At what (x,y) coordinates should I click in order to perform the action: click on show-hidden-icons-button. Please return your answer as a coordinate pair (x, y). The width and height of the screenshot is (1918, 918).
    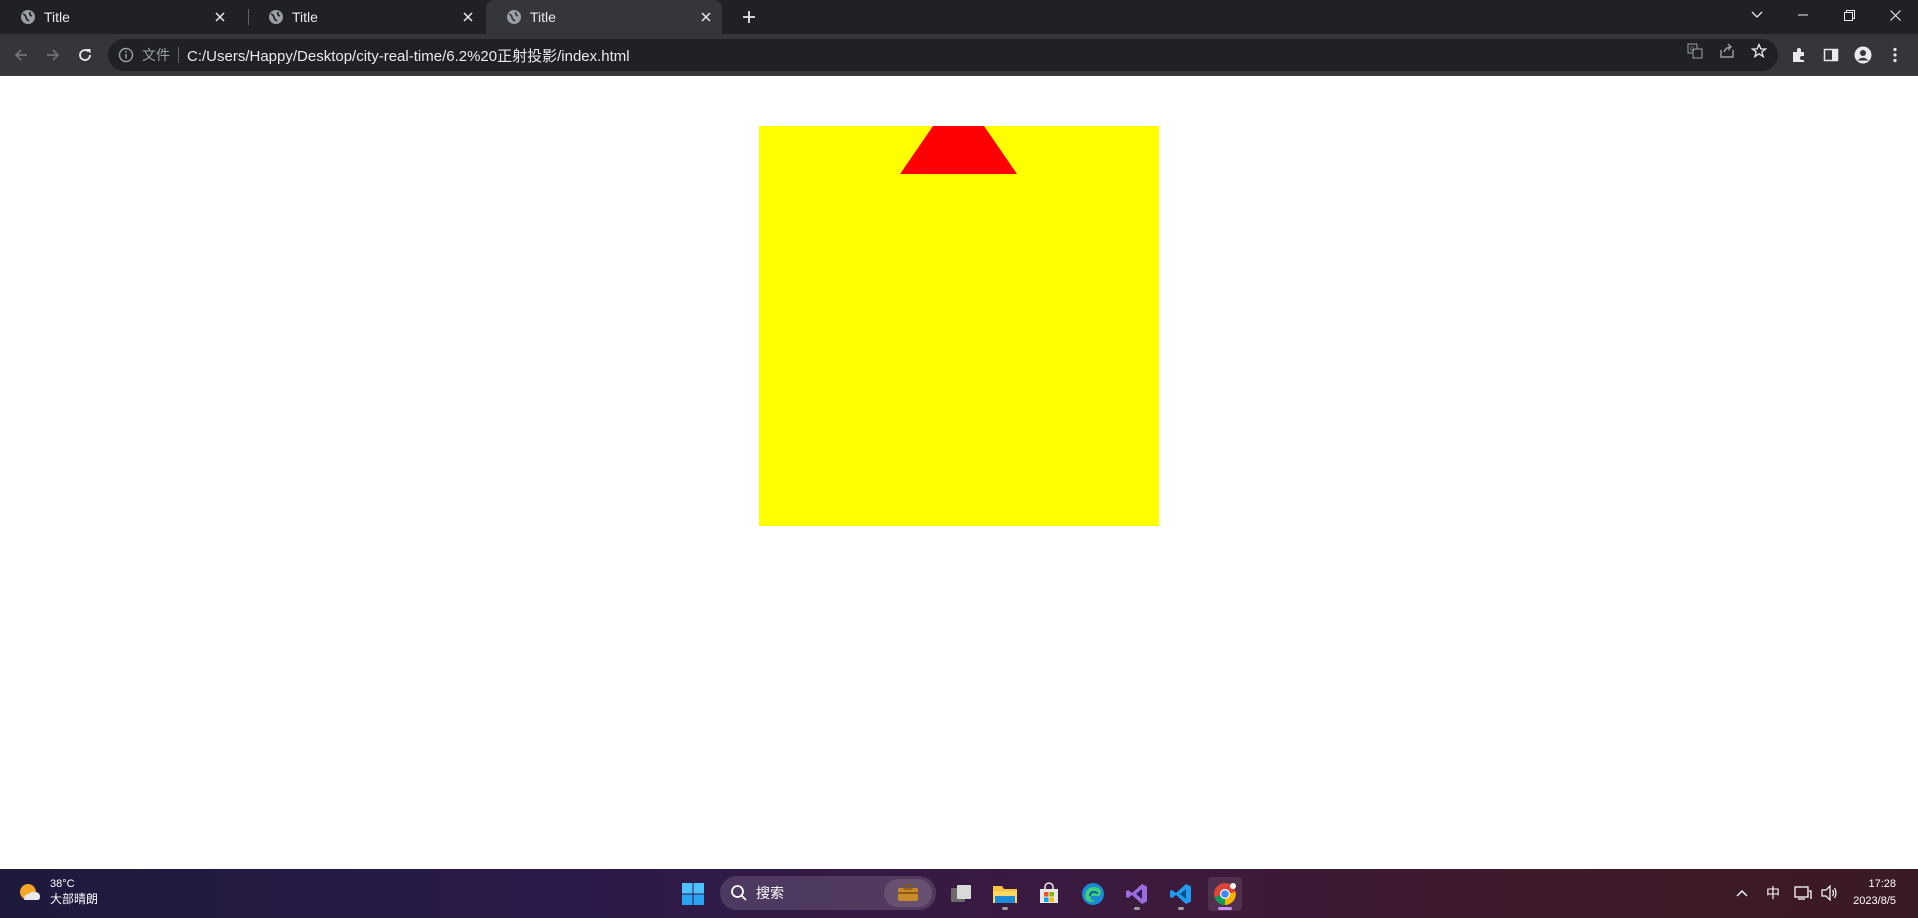
    Looking at the image, I should click on (1742, 893).